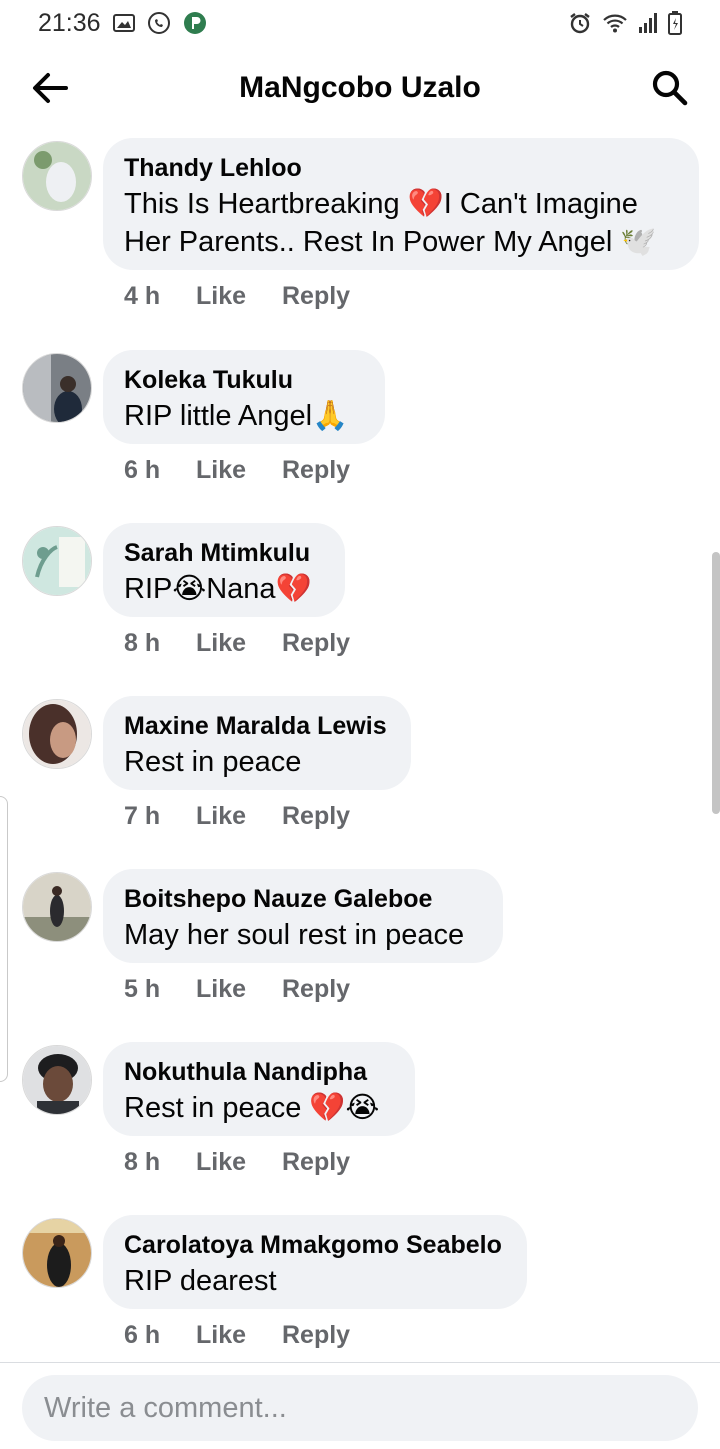 The width and height of the screenshot is (720, 1449). I want to click on alarm-icon, so click(580, 23).